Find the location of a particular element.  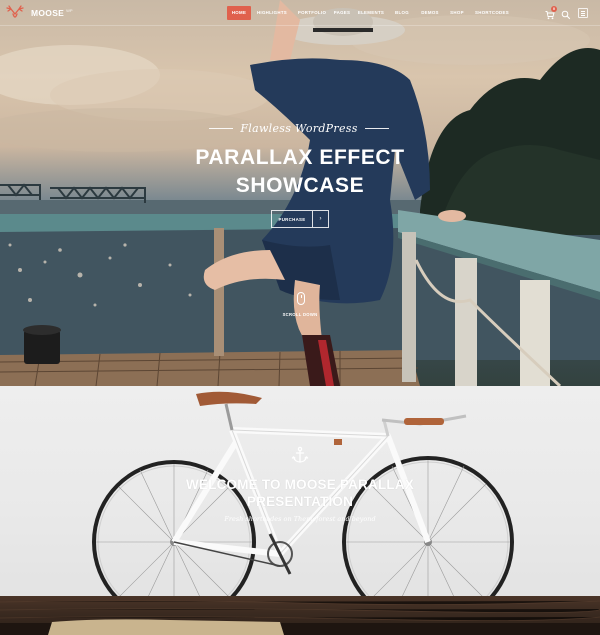

hero-kicker-row: Flawless WordPress is located at coordinates (299, 128).